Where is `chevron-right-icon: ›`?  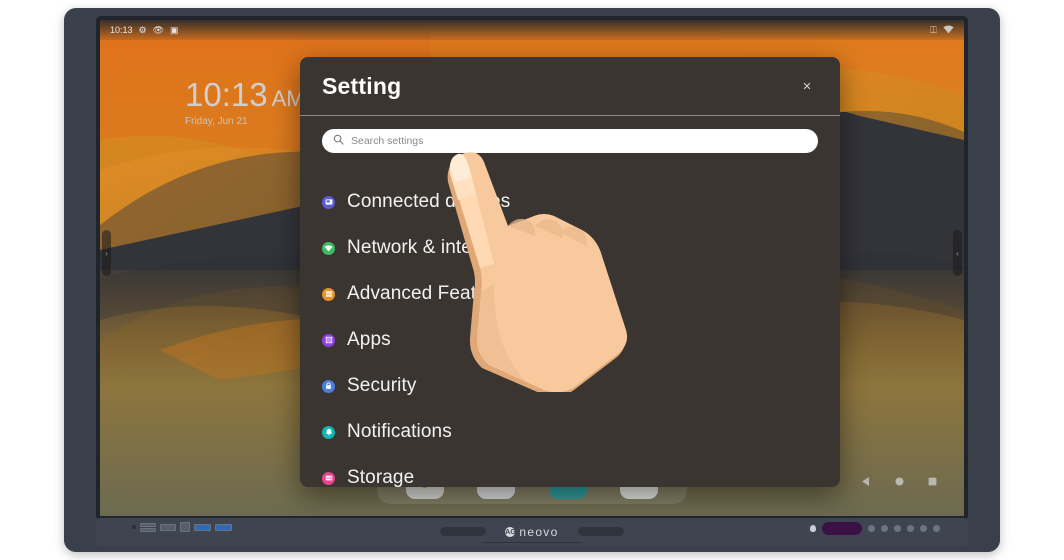
chevron-right-icon: › is located at coordinates (106, 253).